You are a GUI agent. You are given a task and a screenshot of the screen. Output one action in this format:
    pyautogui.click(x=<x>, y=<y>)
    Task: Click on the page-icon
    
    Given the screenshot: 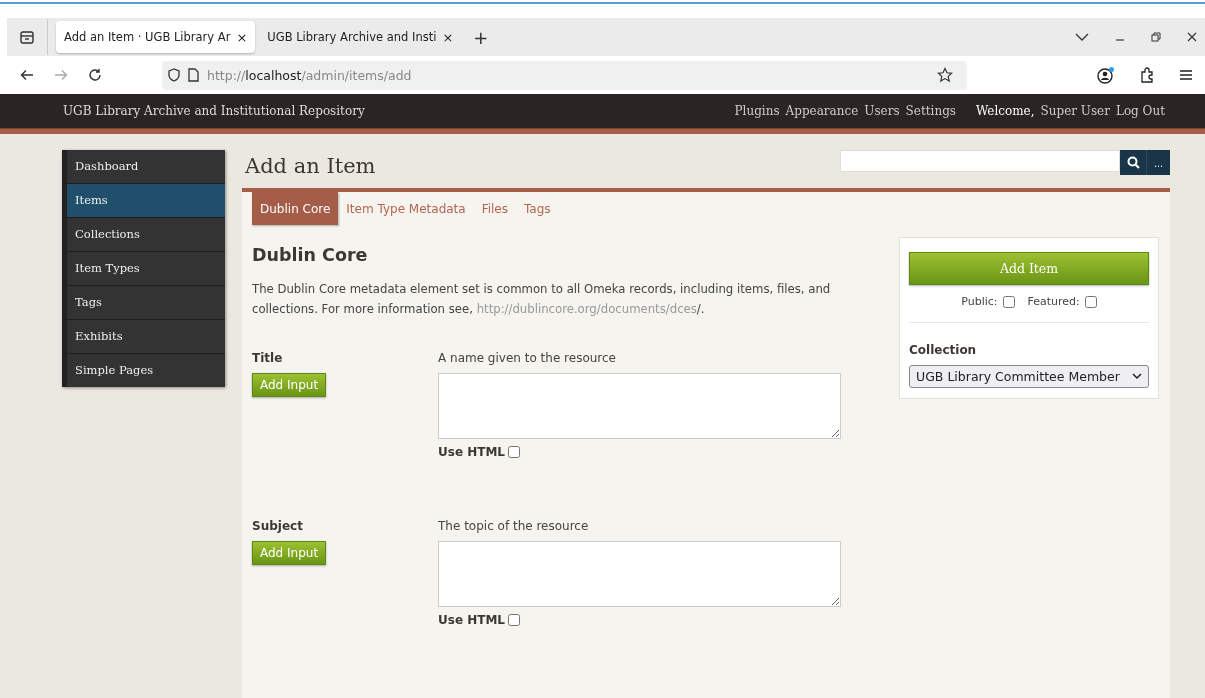 What is the action you would take?
    pyautogui.click(x=193, y=75)
    